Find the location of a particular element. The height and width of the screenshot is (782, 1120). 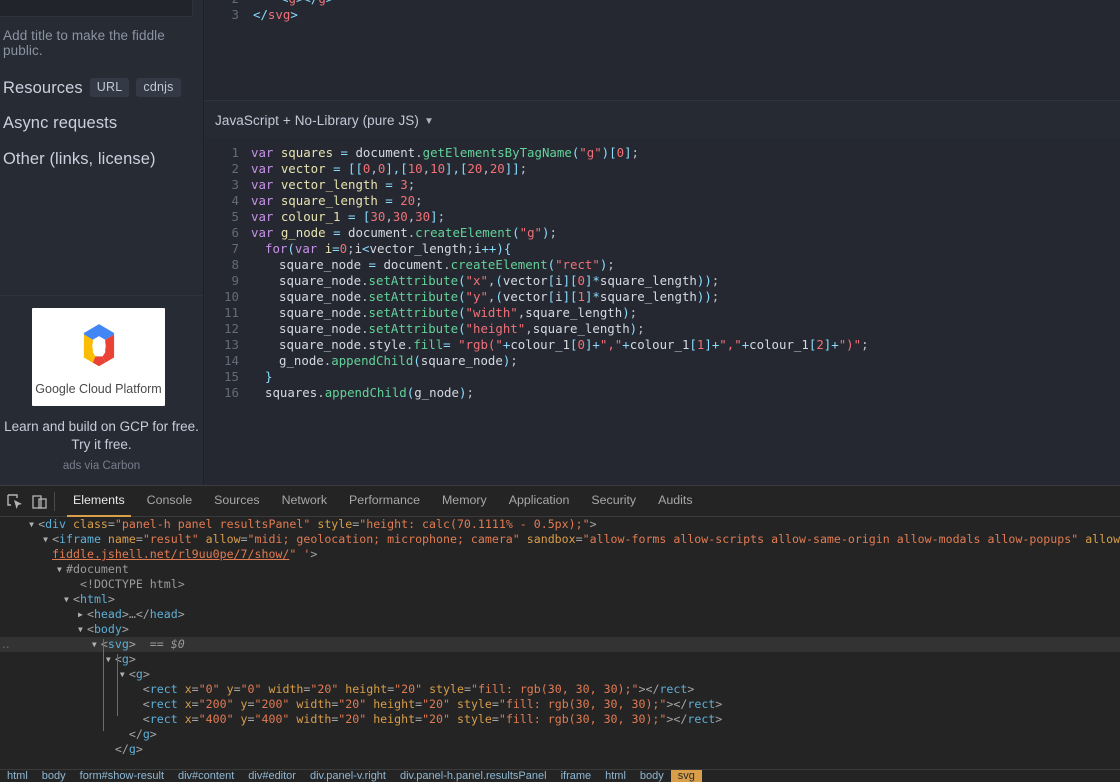

device-toolbar-icon is located at coordinates (40, 502).